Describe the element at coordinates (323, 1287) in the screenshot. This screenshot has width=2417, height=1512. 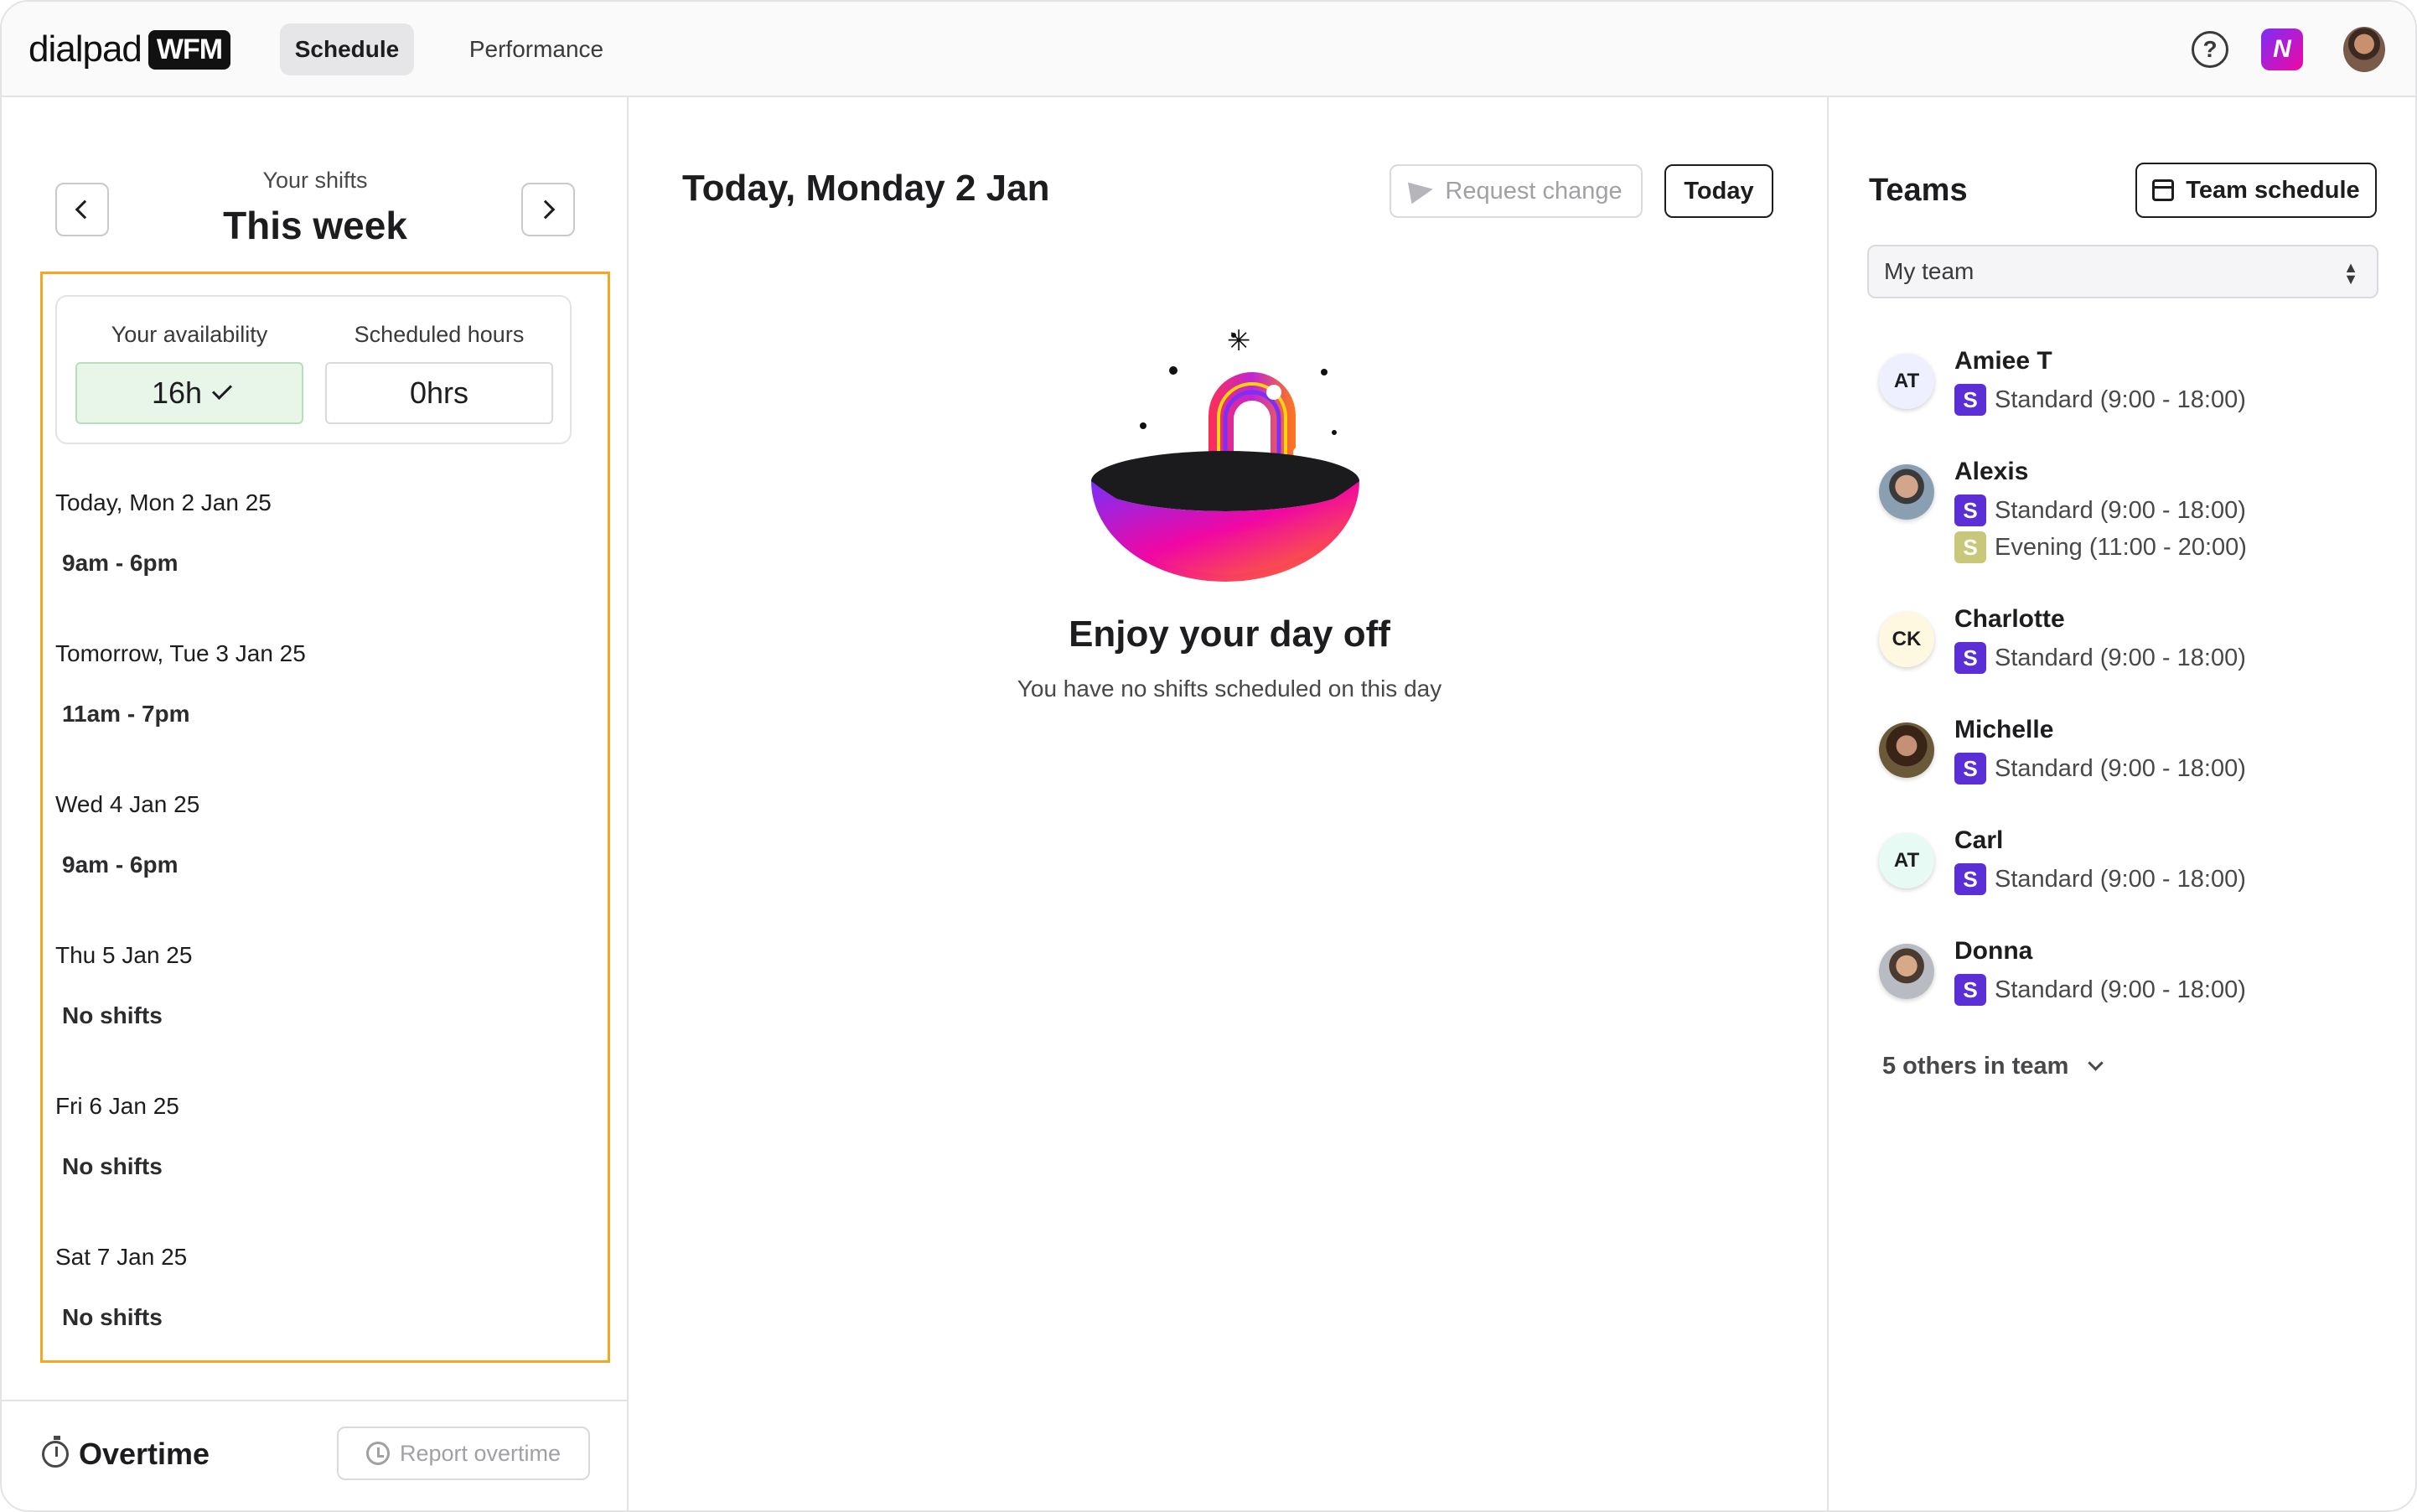
I see `day-entry: Sat 7 Jan 25 No shifts` at that location.